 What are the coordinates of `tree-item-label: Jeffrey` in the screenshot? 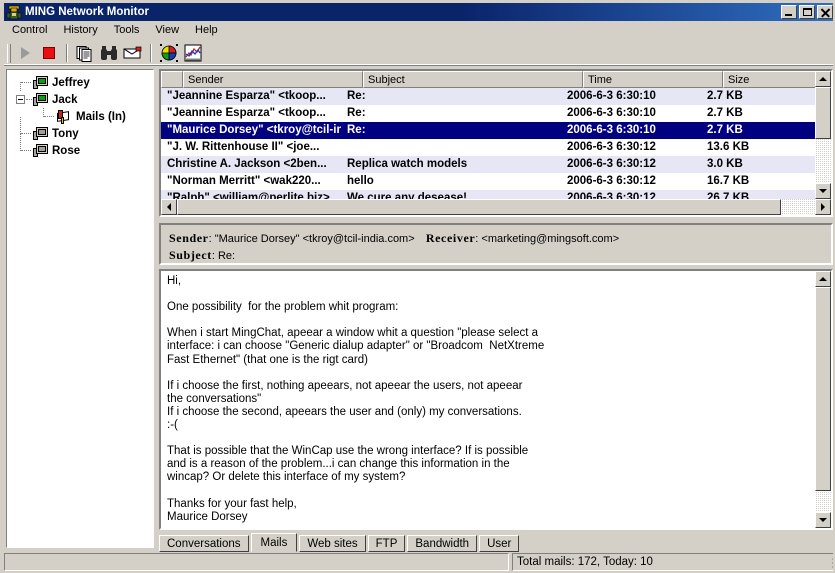 It's located at (71, 82).